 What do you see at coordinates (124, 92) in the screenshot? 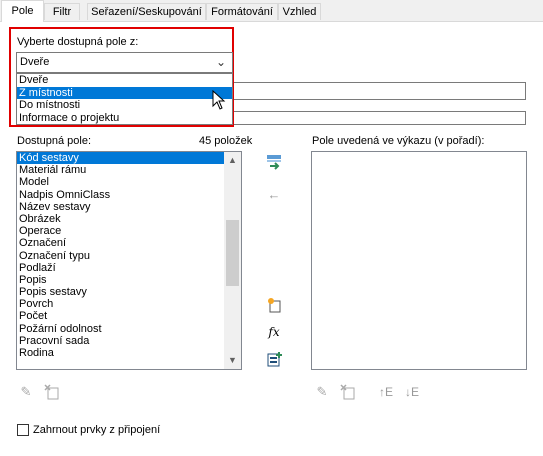
I see `dropdown-option: Z místnosti` at bounding box center [124, 92].